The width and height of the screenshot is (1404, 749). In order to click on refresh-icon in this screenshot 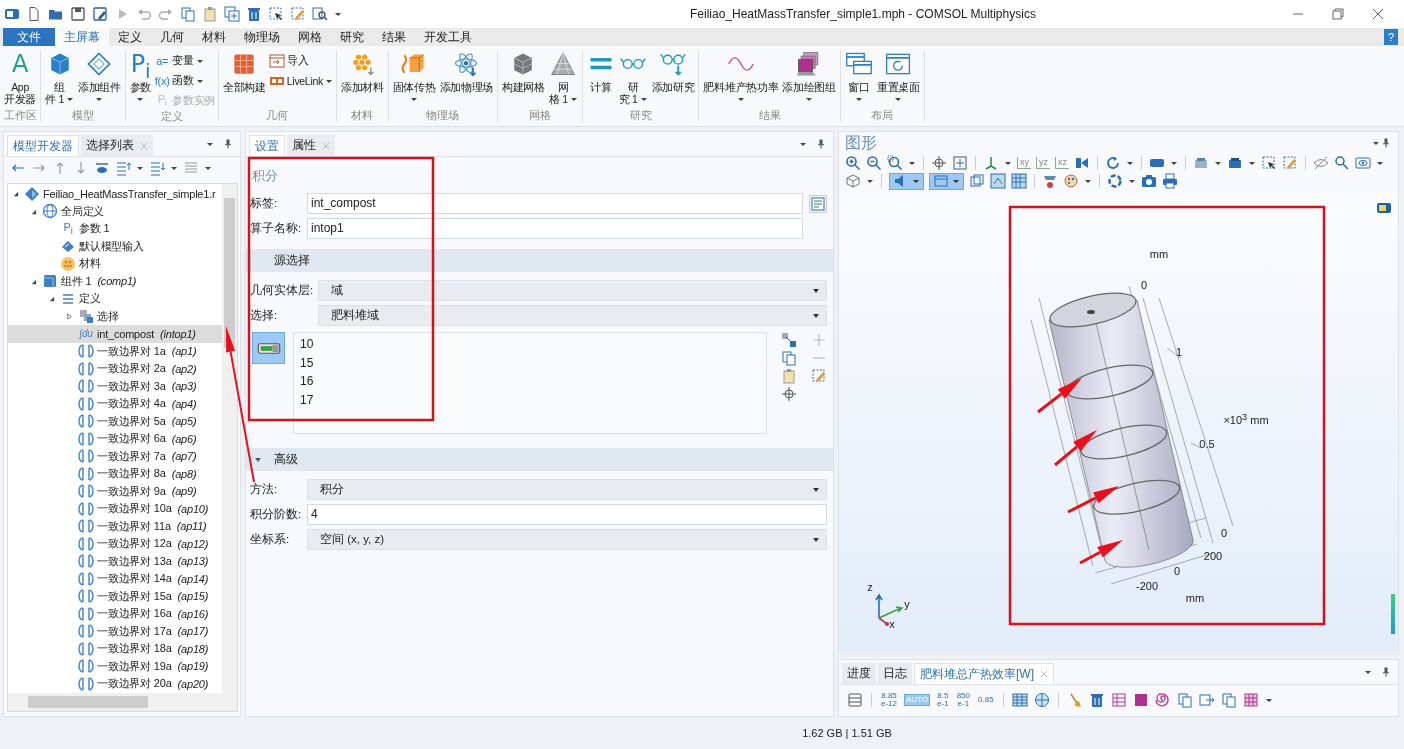, I will do `click(1115, 181)`.